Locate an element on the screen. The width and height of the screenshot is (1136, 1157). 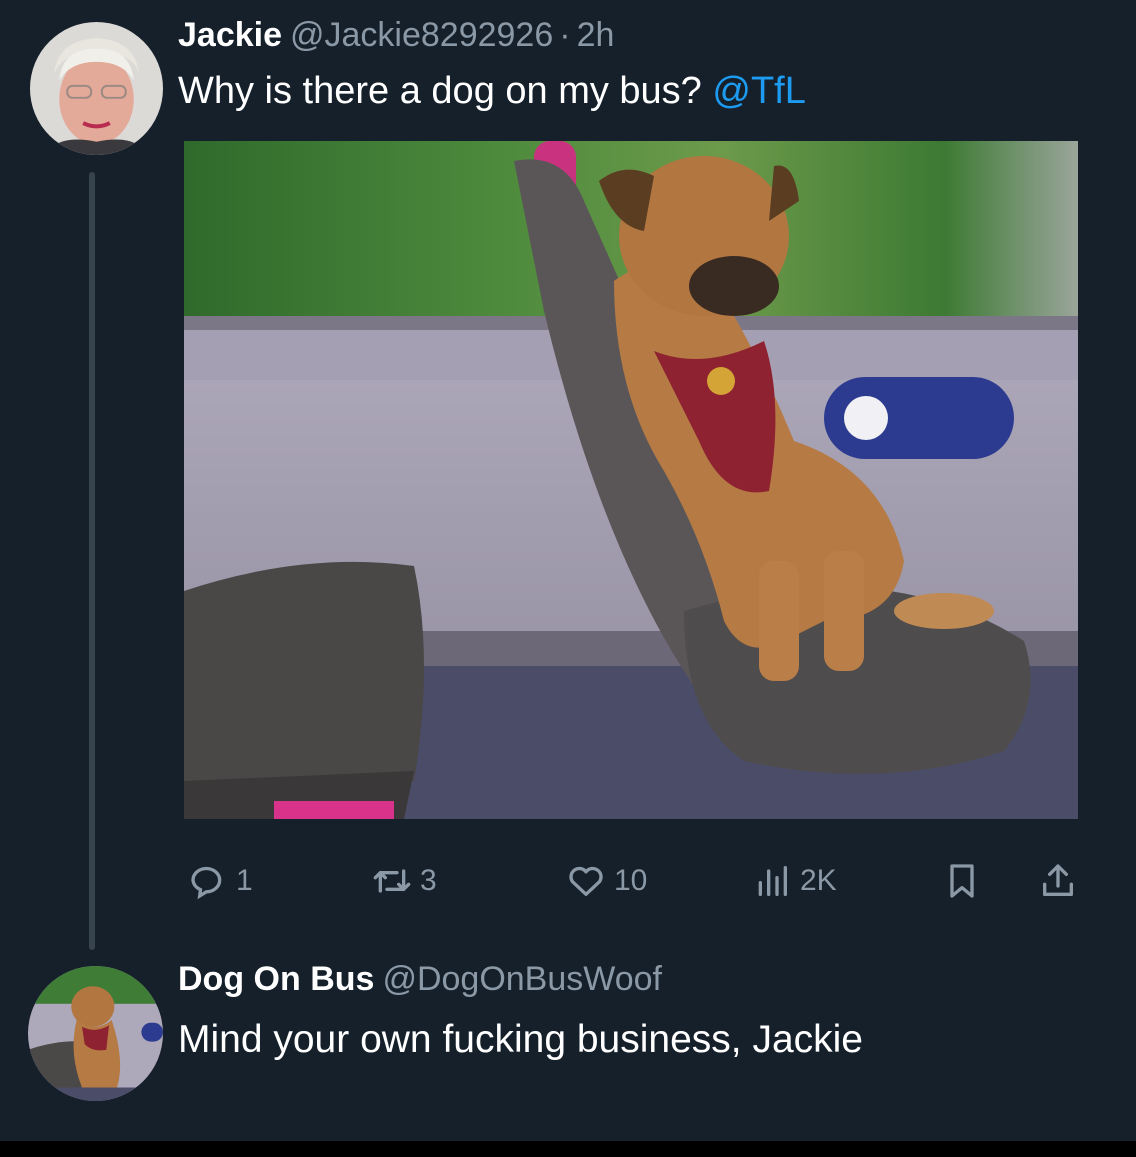
like-icon is located at coordinates (586, 881).